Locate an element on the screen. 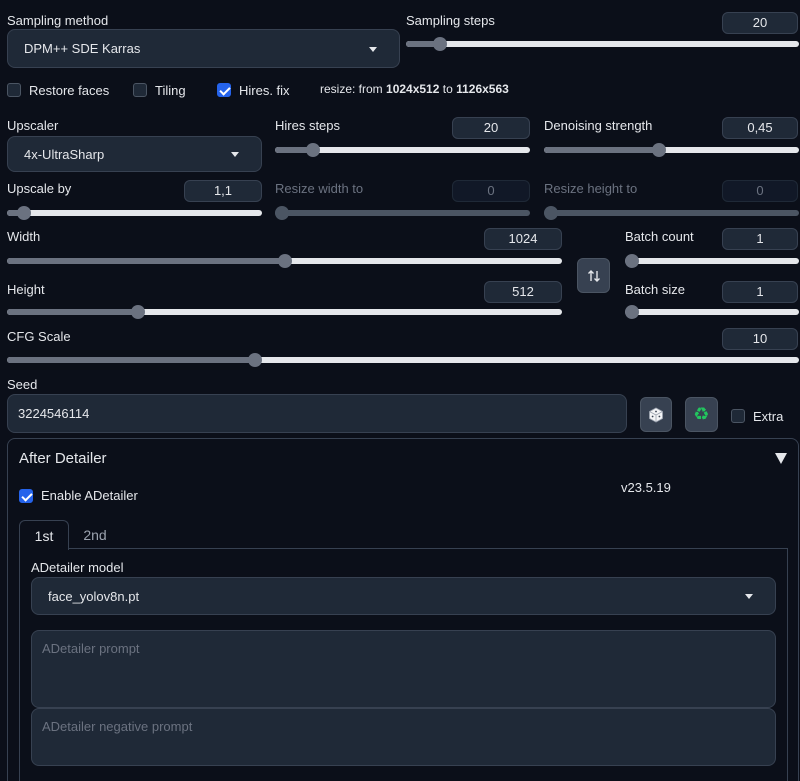  collapse-triangle-icon is located at coordinates (781, 458).